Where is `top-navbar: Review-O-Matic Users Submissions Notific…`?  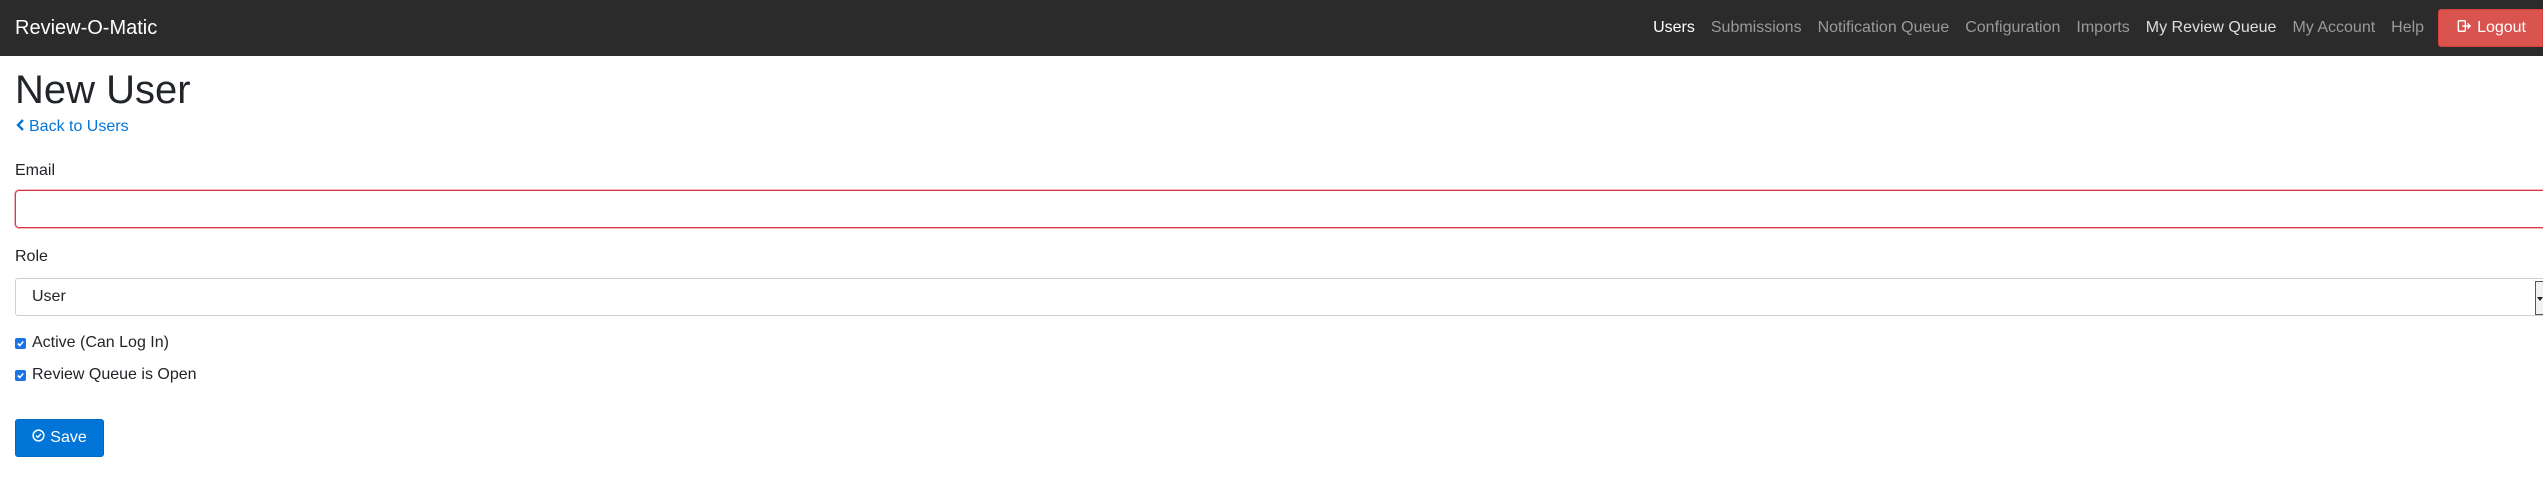 top-navbar: Review-O-Matic Users Submissions Notific… is located at coordinates (1271, 28).